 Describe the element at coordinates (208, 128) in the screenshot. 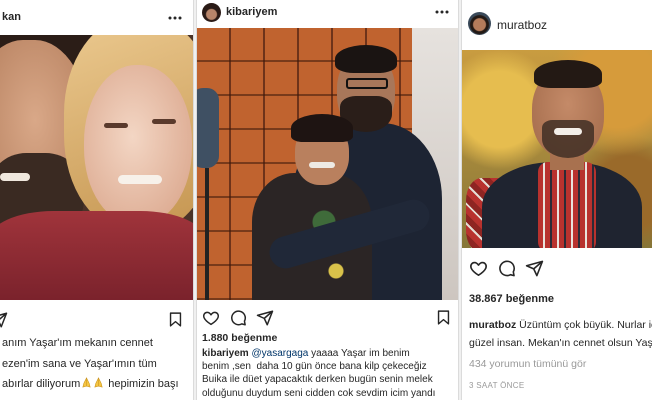

I see `microphone` at that location.